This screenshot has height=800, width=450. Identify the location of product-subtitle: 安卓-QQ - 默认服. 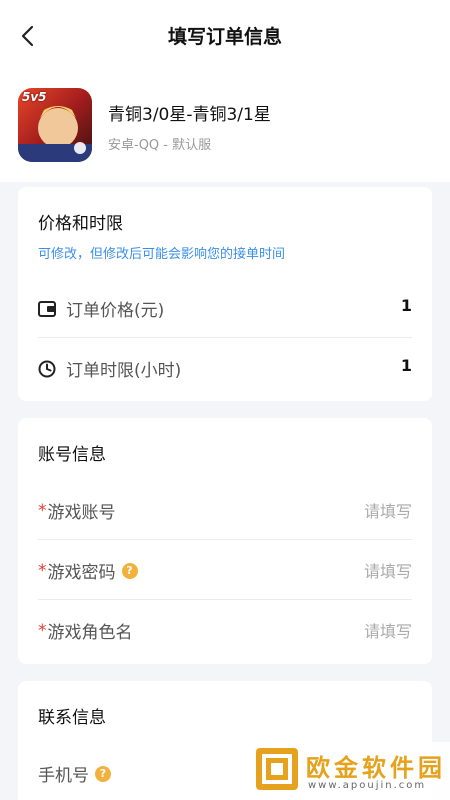
(160, 145).